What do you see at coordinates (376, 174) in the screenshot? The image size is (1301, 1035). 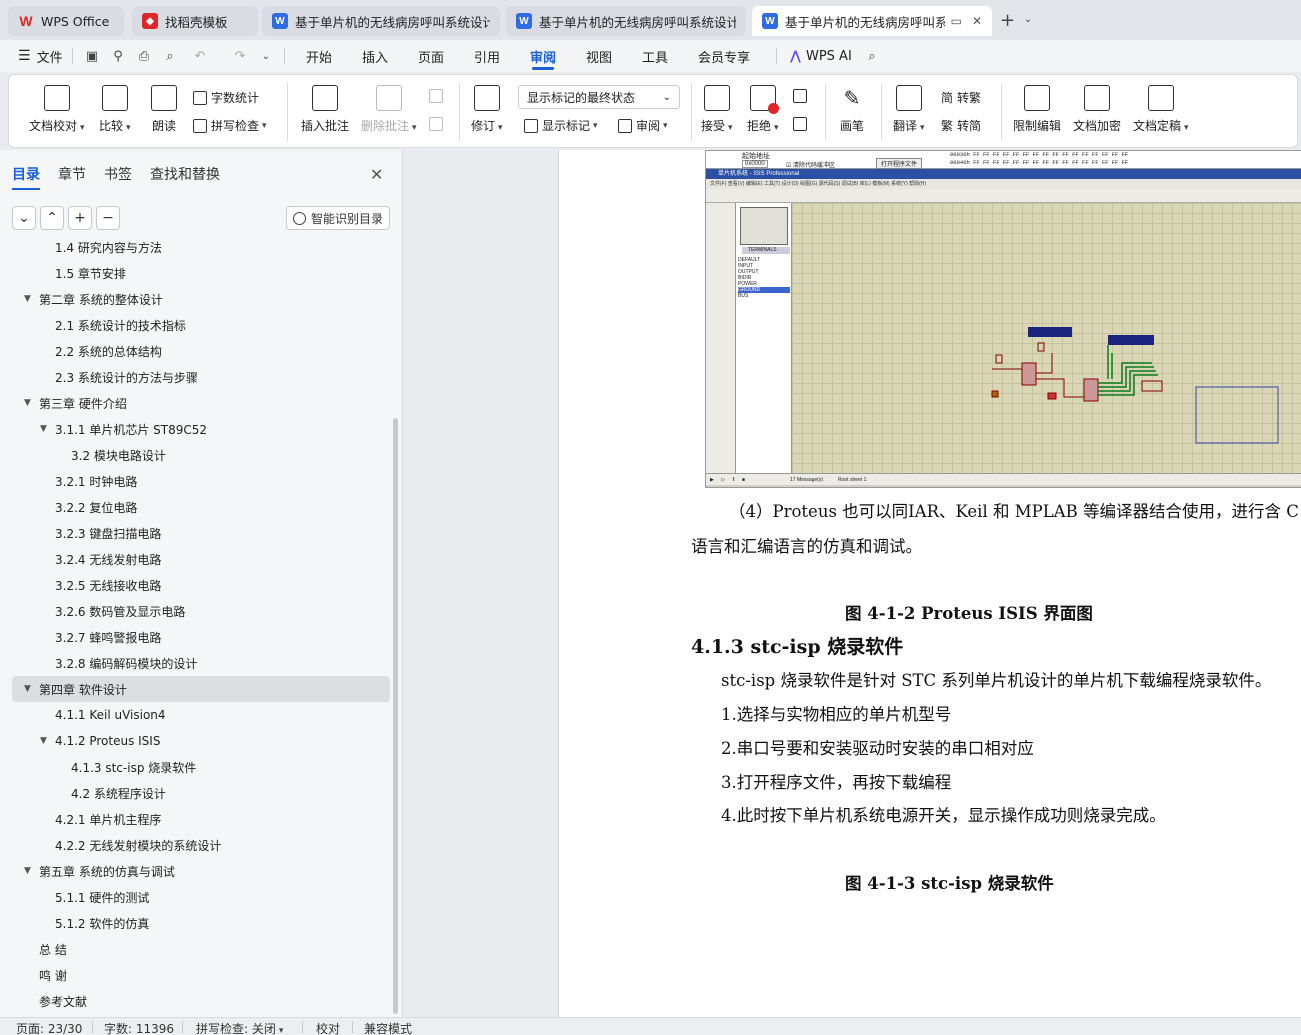 I see `close-icon: ✕` at bounding box center [376, 174].